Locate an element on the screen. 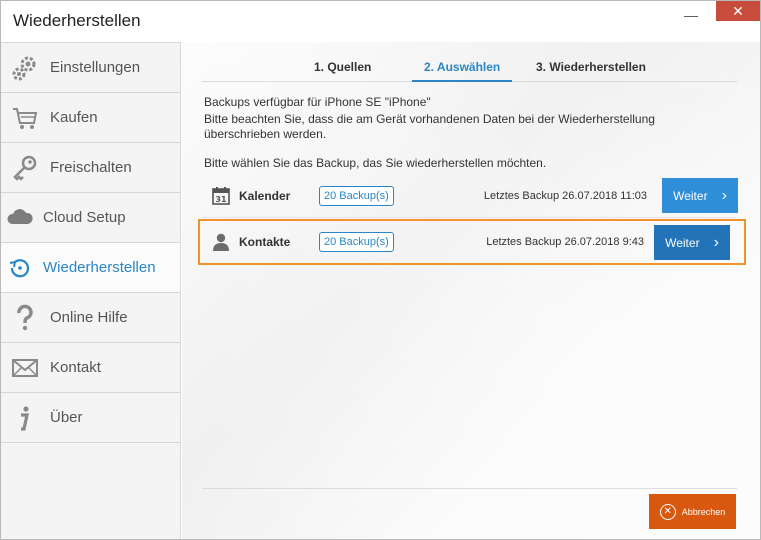 This screenshot has height=540, width=761. tab-wiederherstellen: 3. Wiederherstellen is located at coordinates (591, 71).